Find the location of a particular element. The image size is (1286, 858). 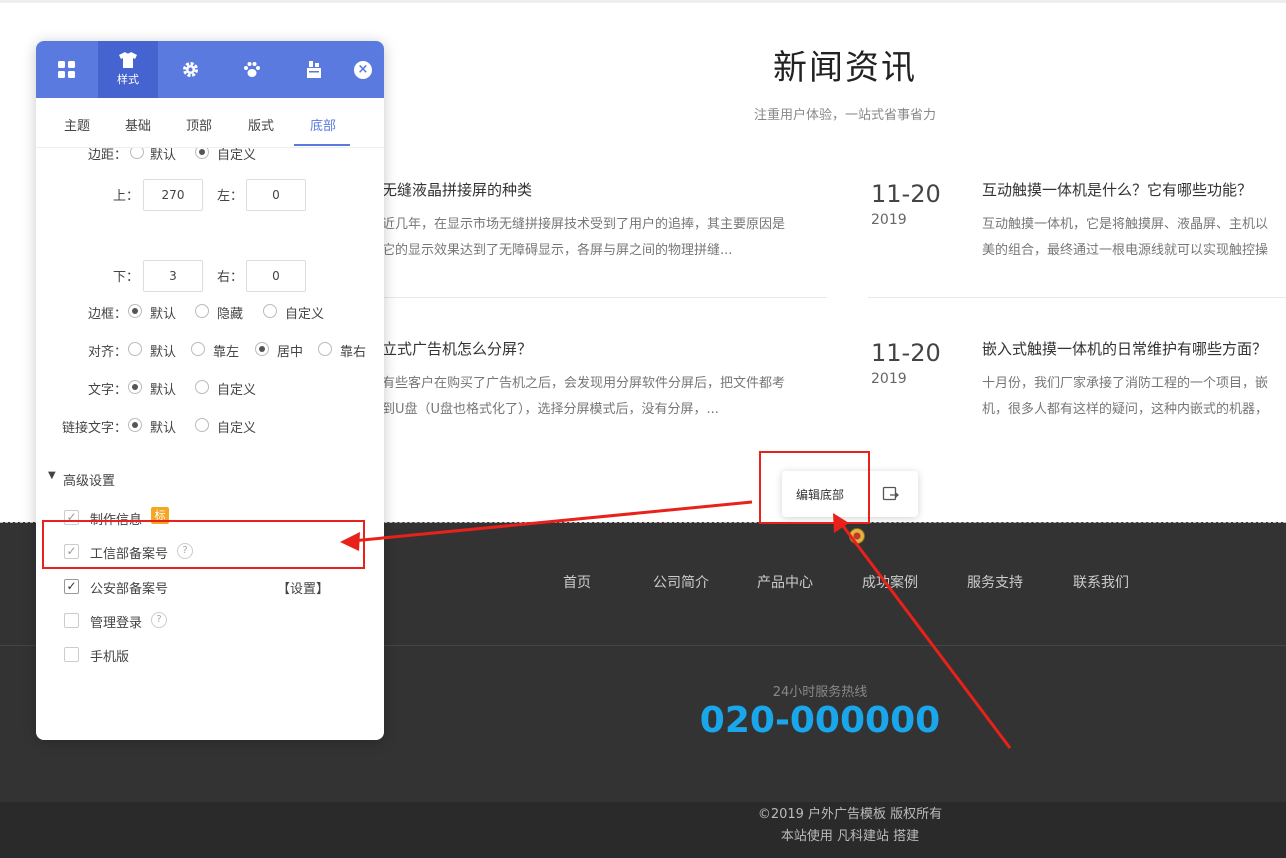

subtab-active-indicator is located at coordinates (322, 145).